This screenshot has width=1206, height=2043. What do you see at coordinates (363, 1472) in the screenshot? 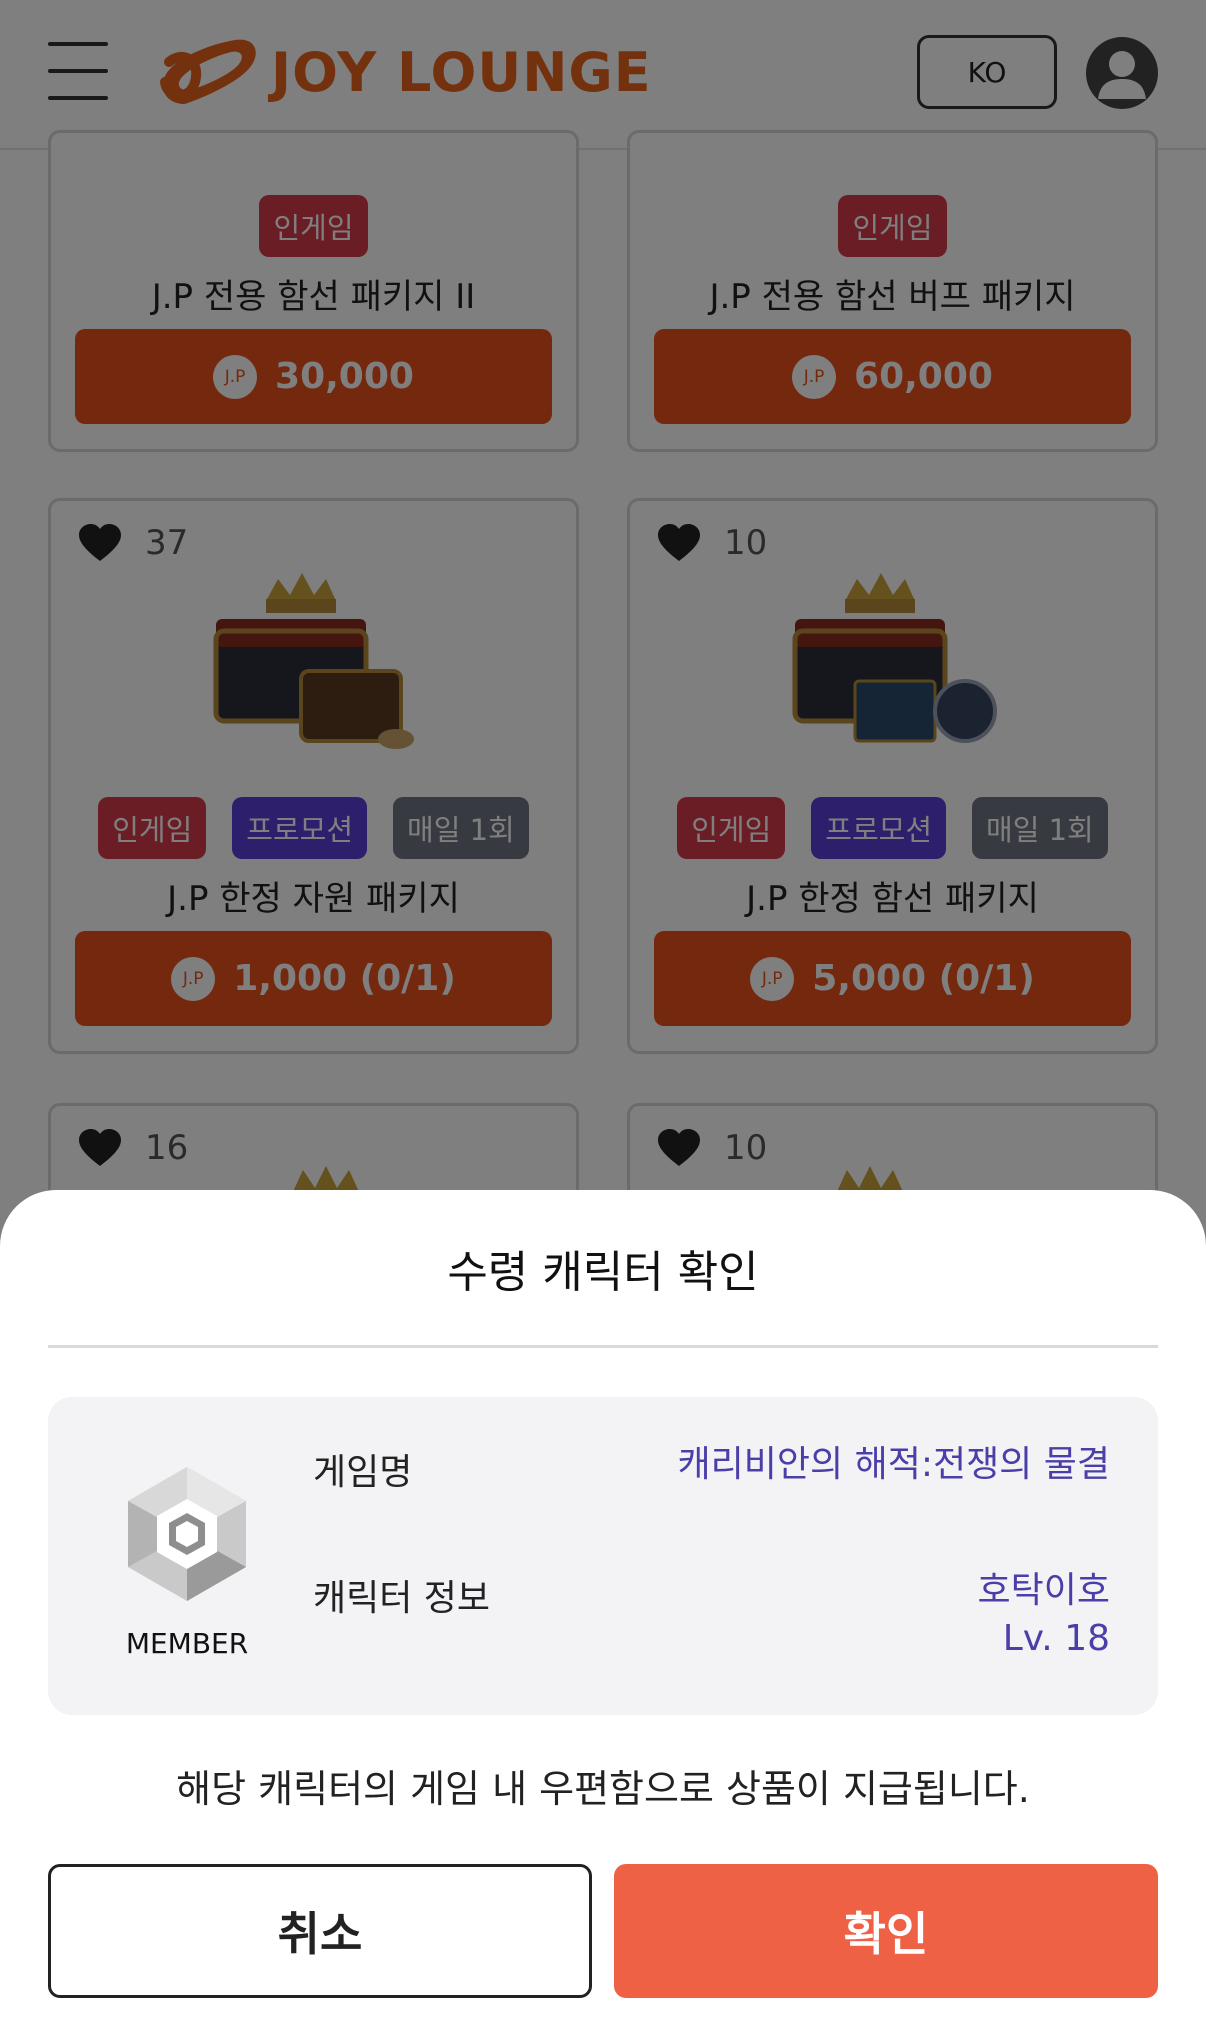
I see `game-name-label: 게임명` at bounding box center [363, 1472].